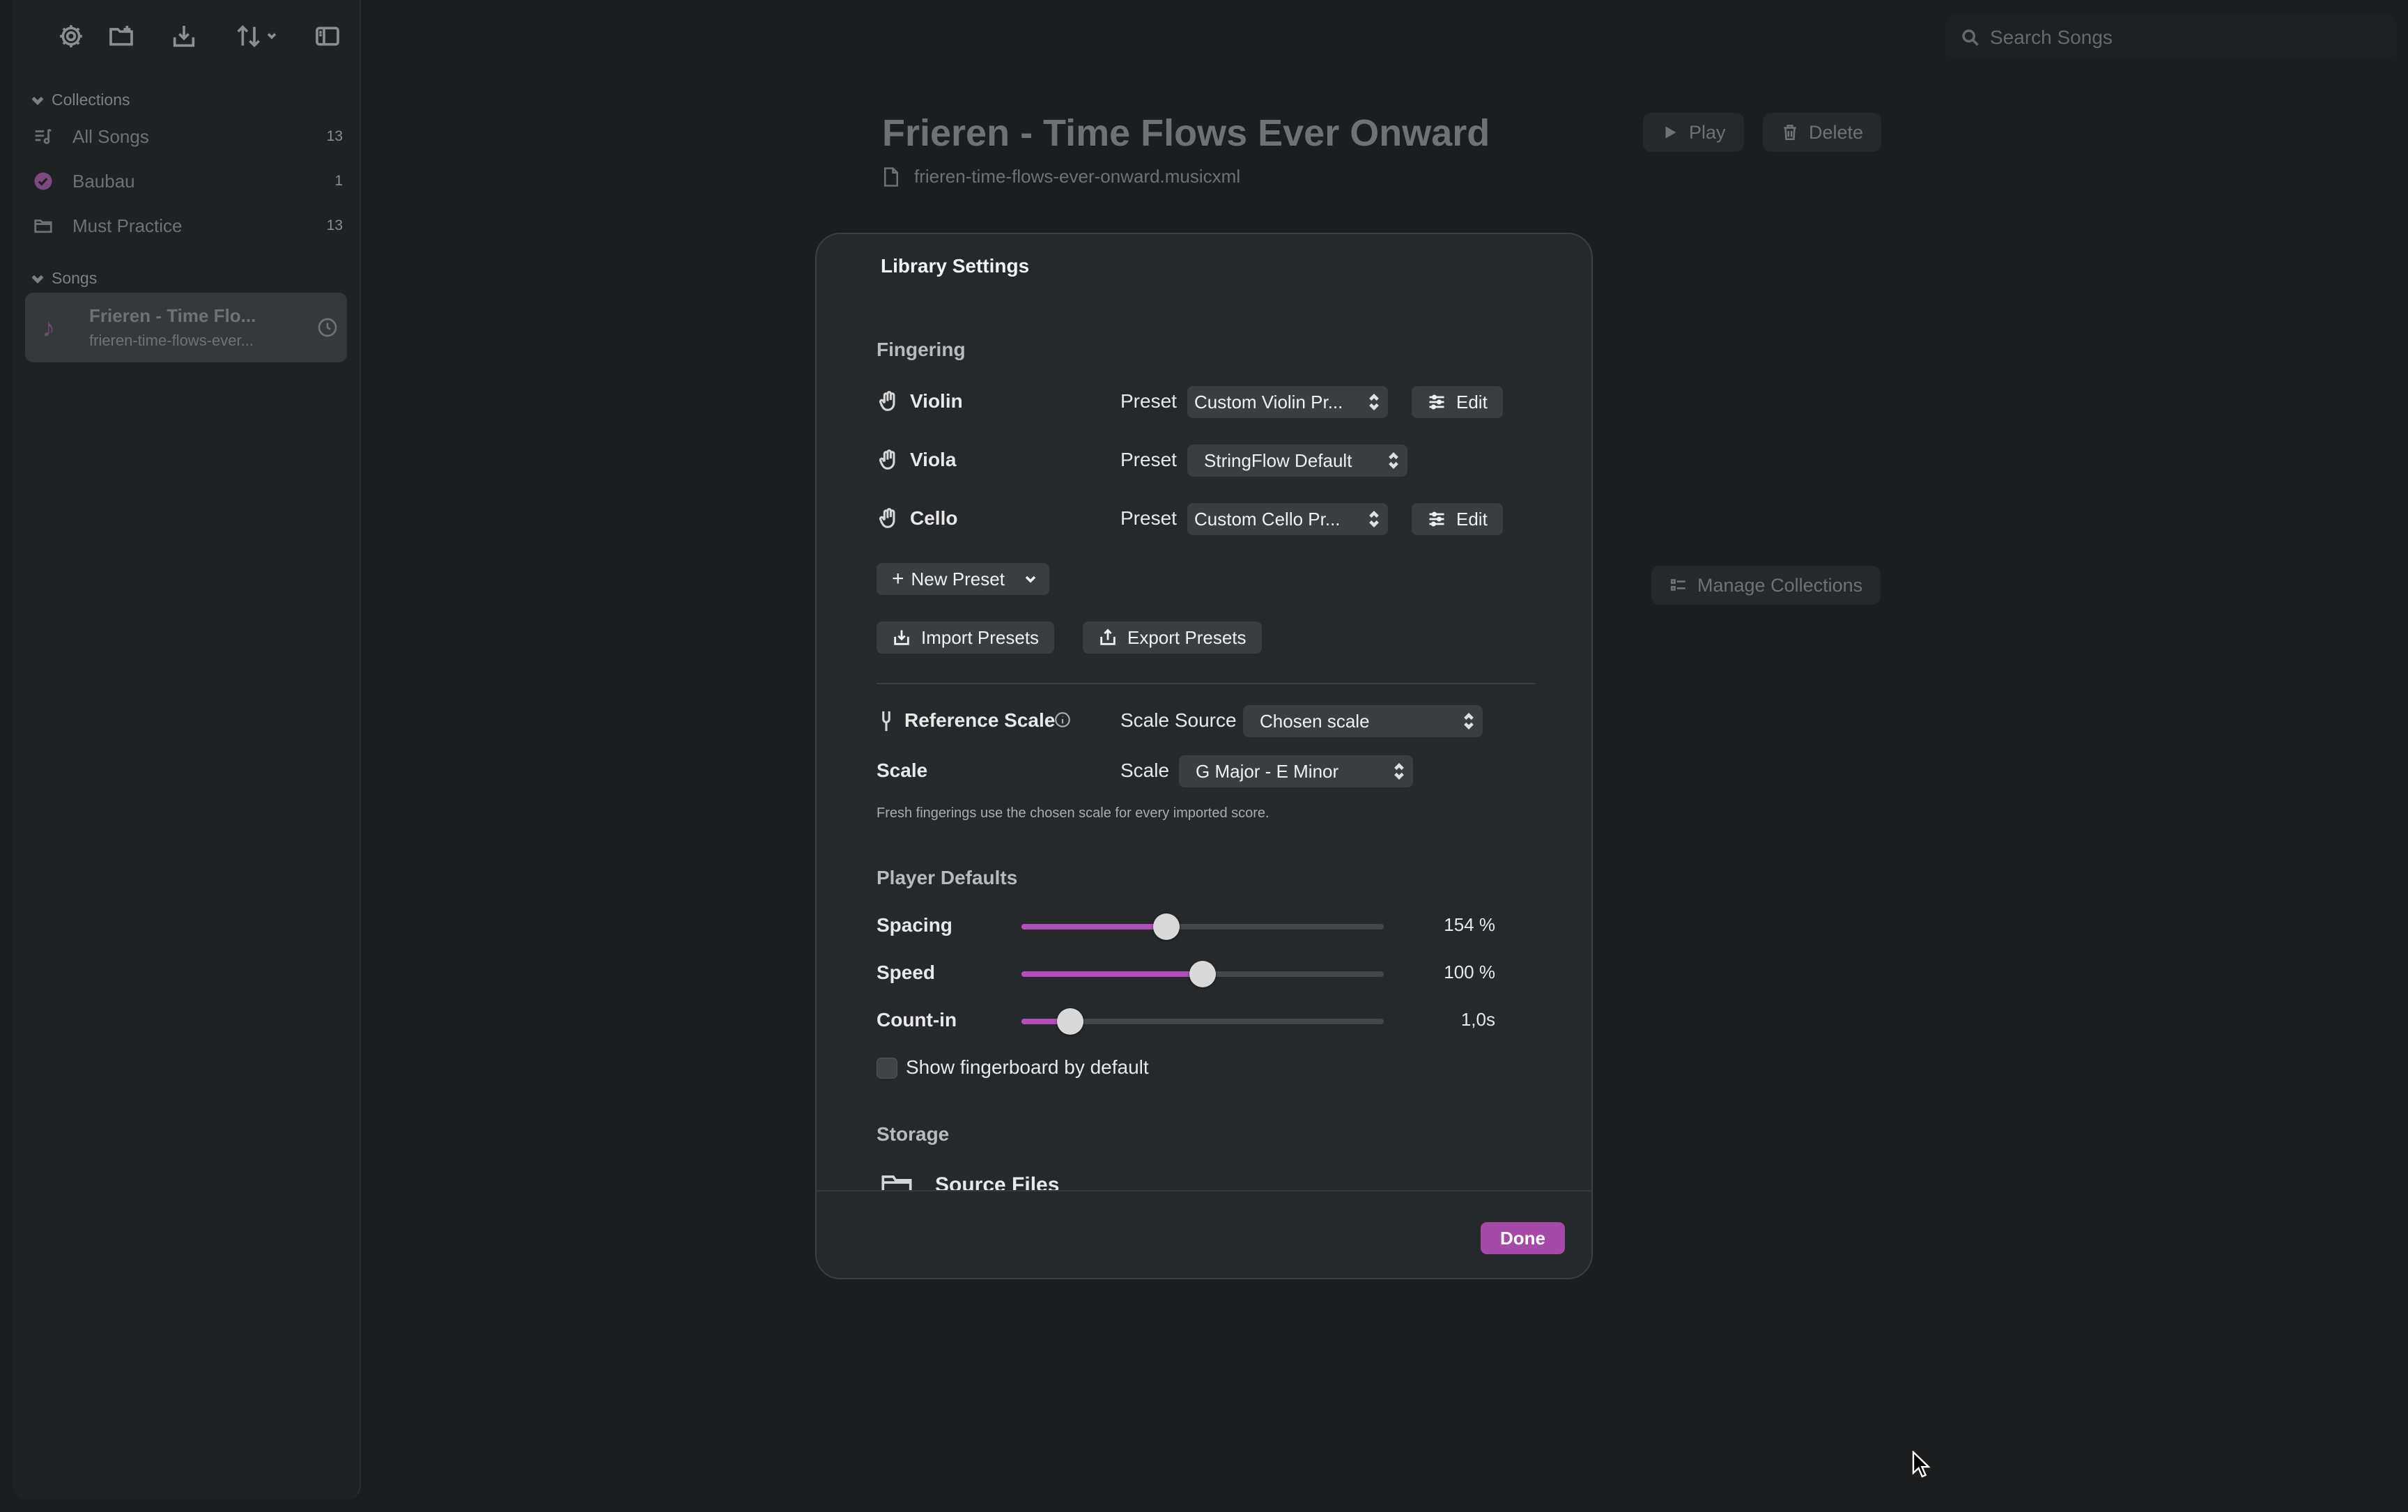 This screenshot has height=1512, width=2408. I want to click on sidebar-item-all-songs: All Songs 13, so click(191, 136).